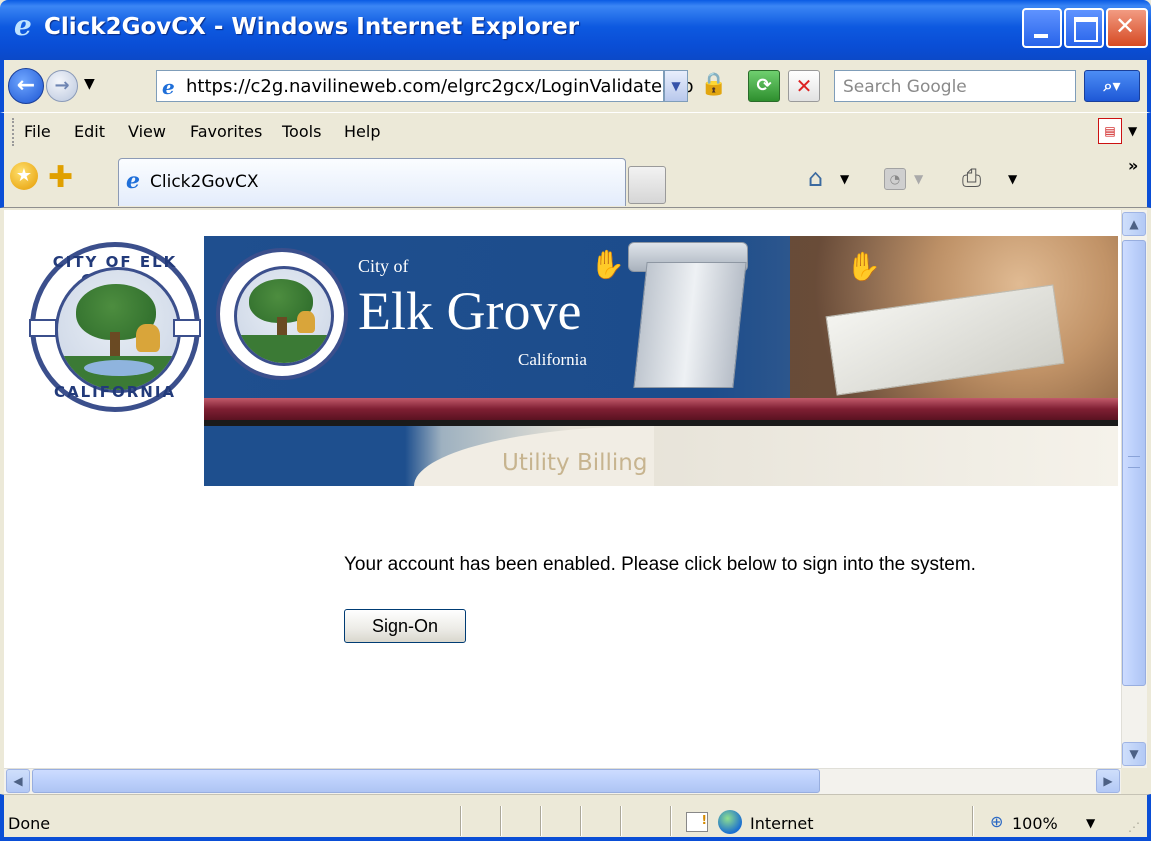  I want to click on glove-right-image: ✋, so click(863, 266).